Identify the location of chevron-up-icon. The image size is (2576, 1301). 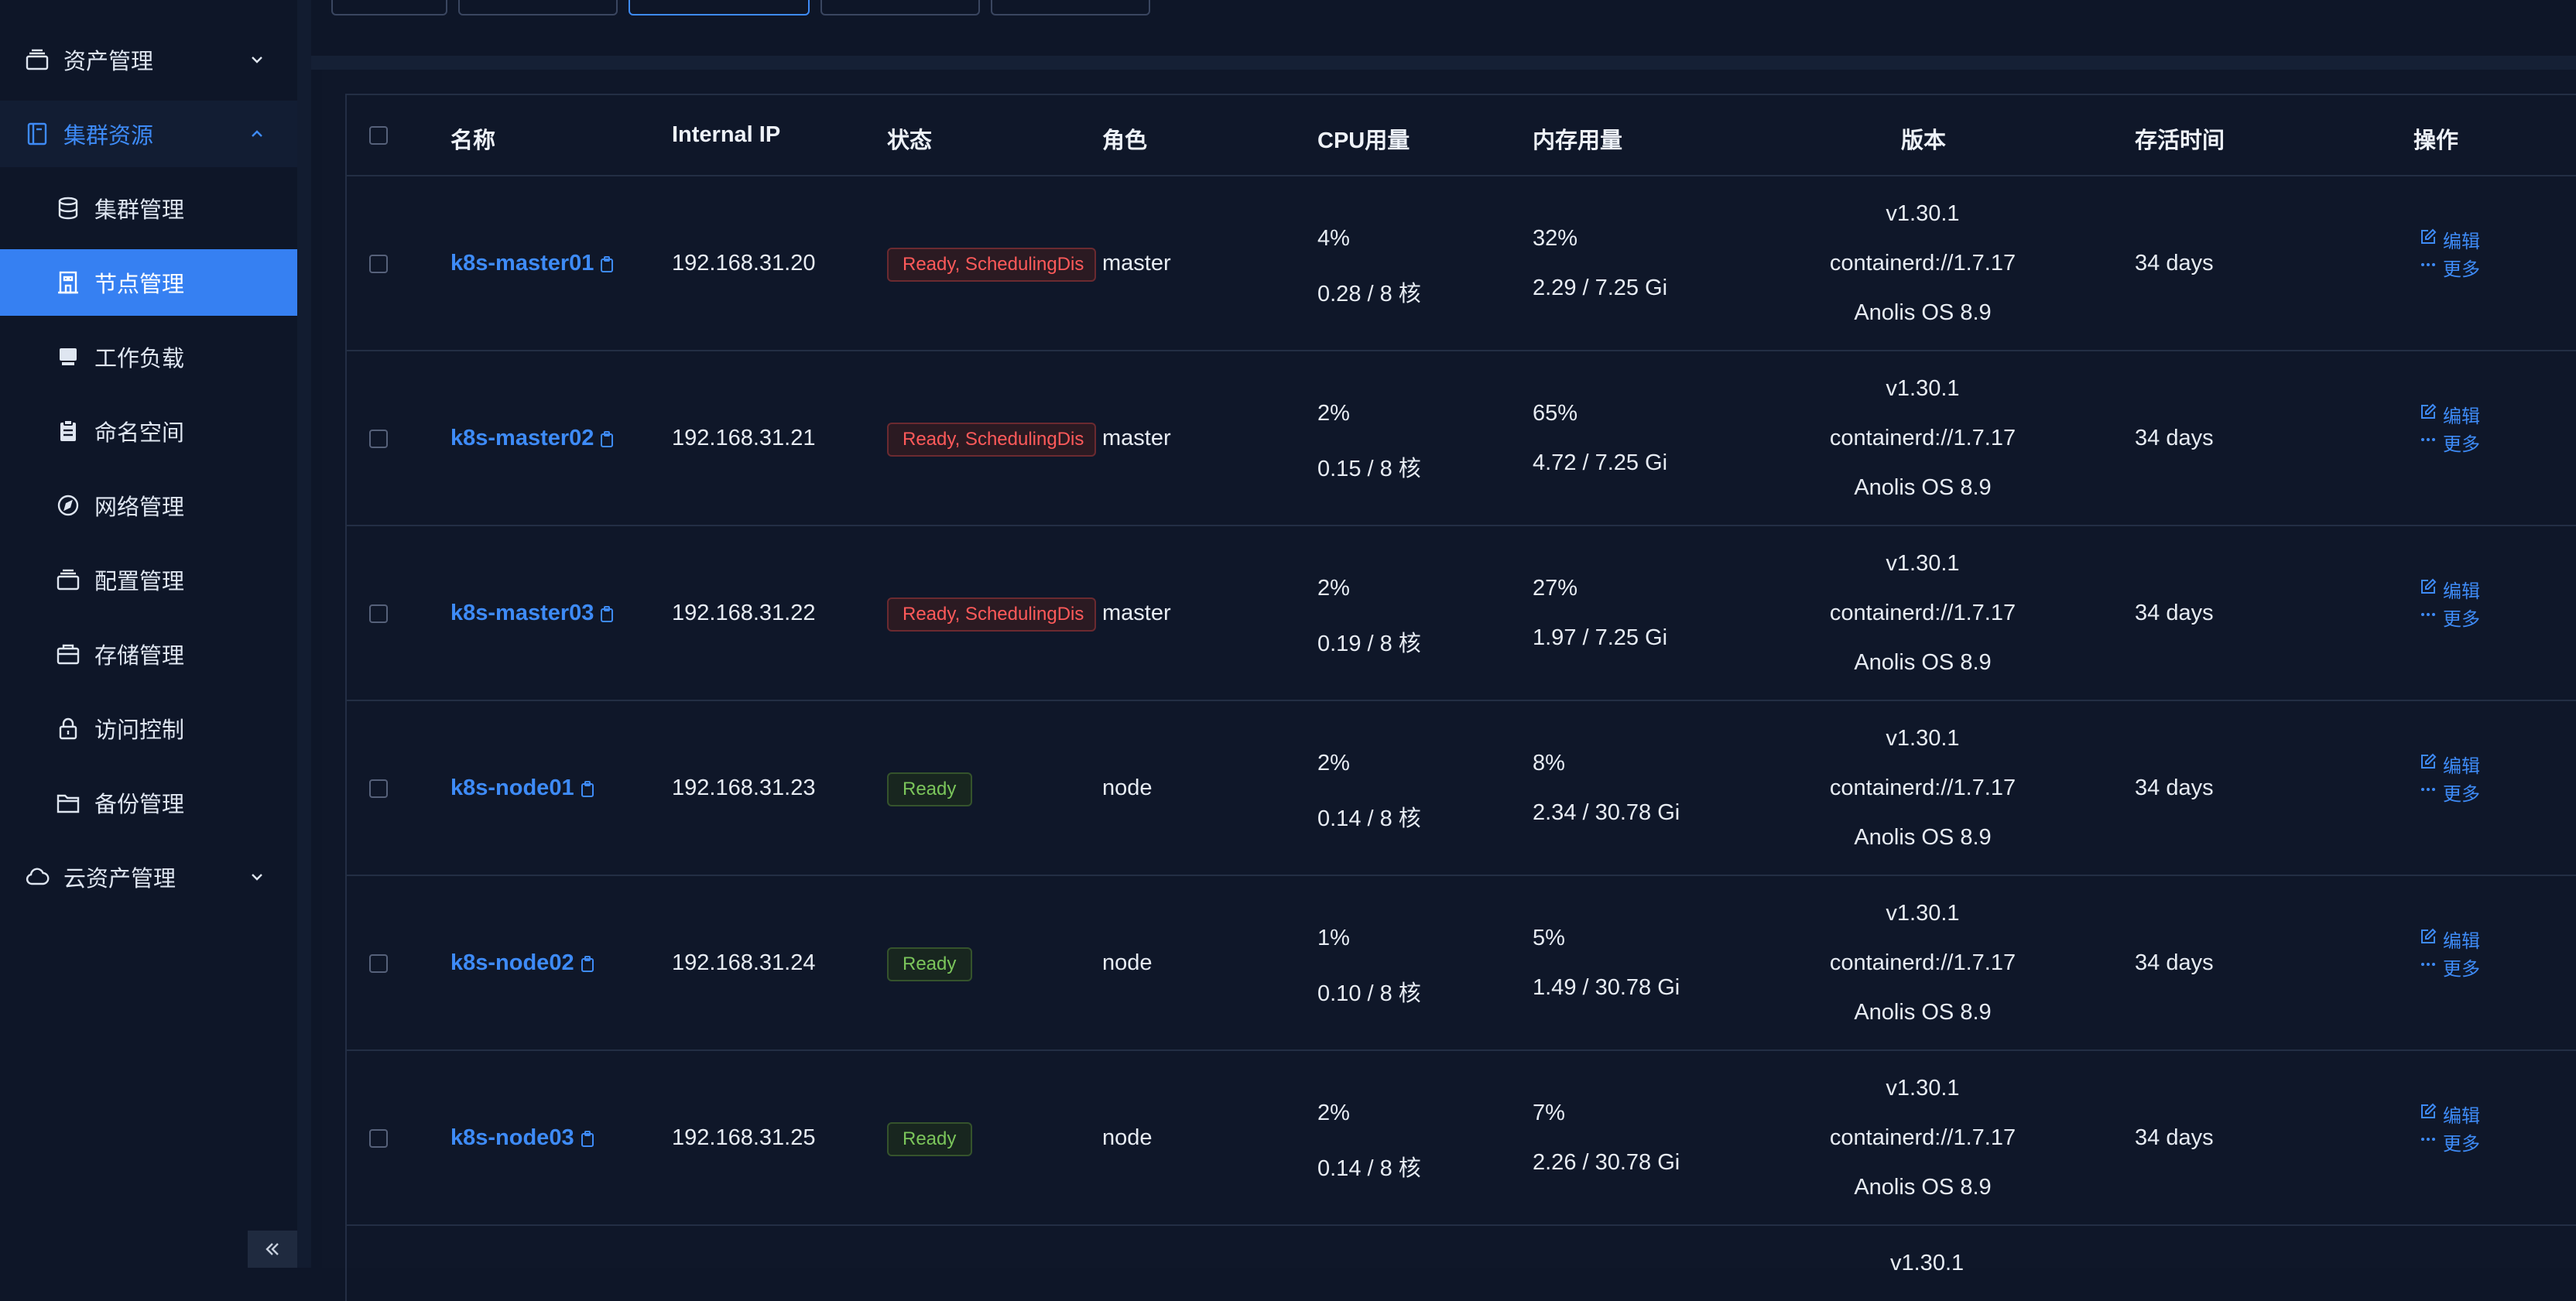
(257, 134).